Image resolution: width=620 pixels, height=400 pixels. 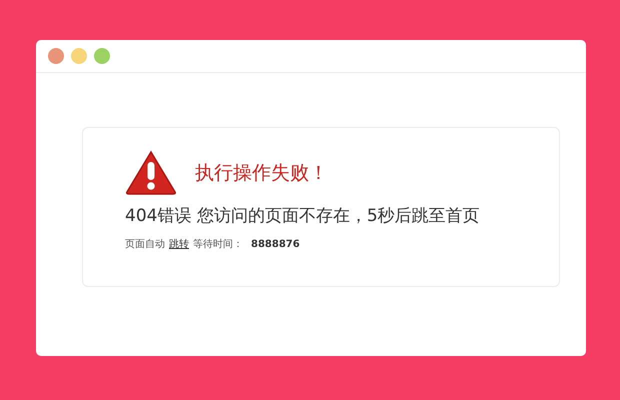 I want to click on warning-icon, so click(x=151, y=173).